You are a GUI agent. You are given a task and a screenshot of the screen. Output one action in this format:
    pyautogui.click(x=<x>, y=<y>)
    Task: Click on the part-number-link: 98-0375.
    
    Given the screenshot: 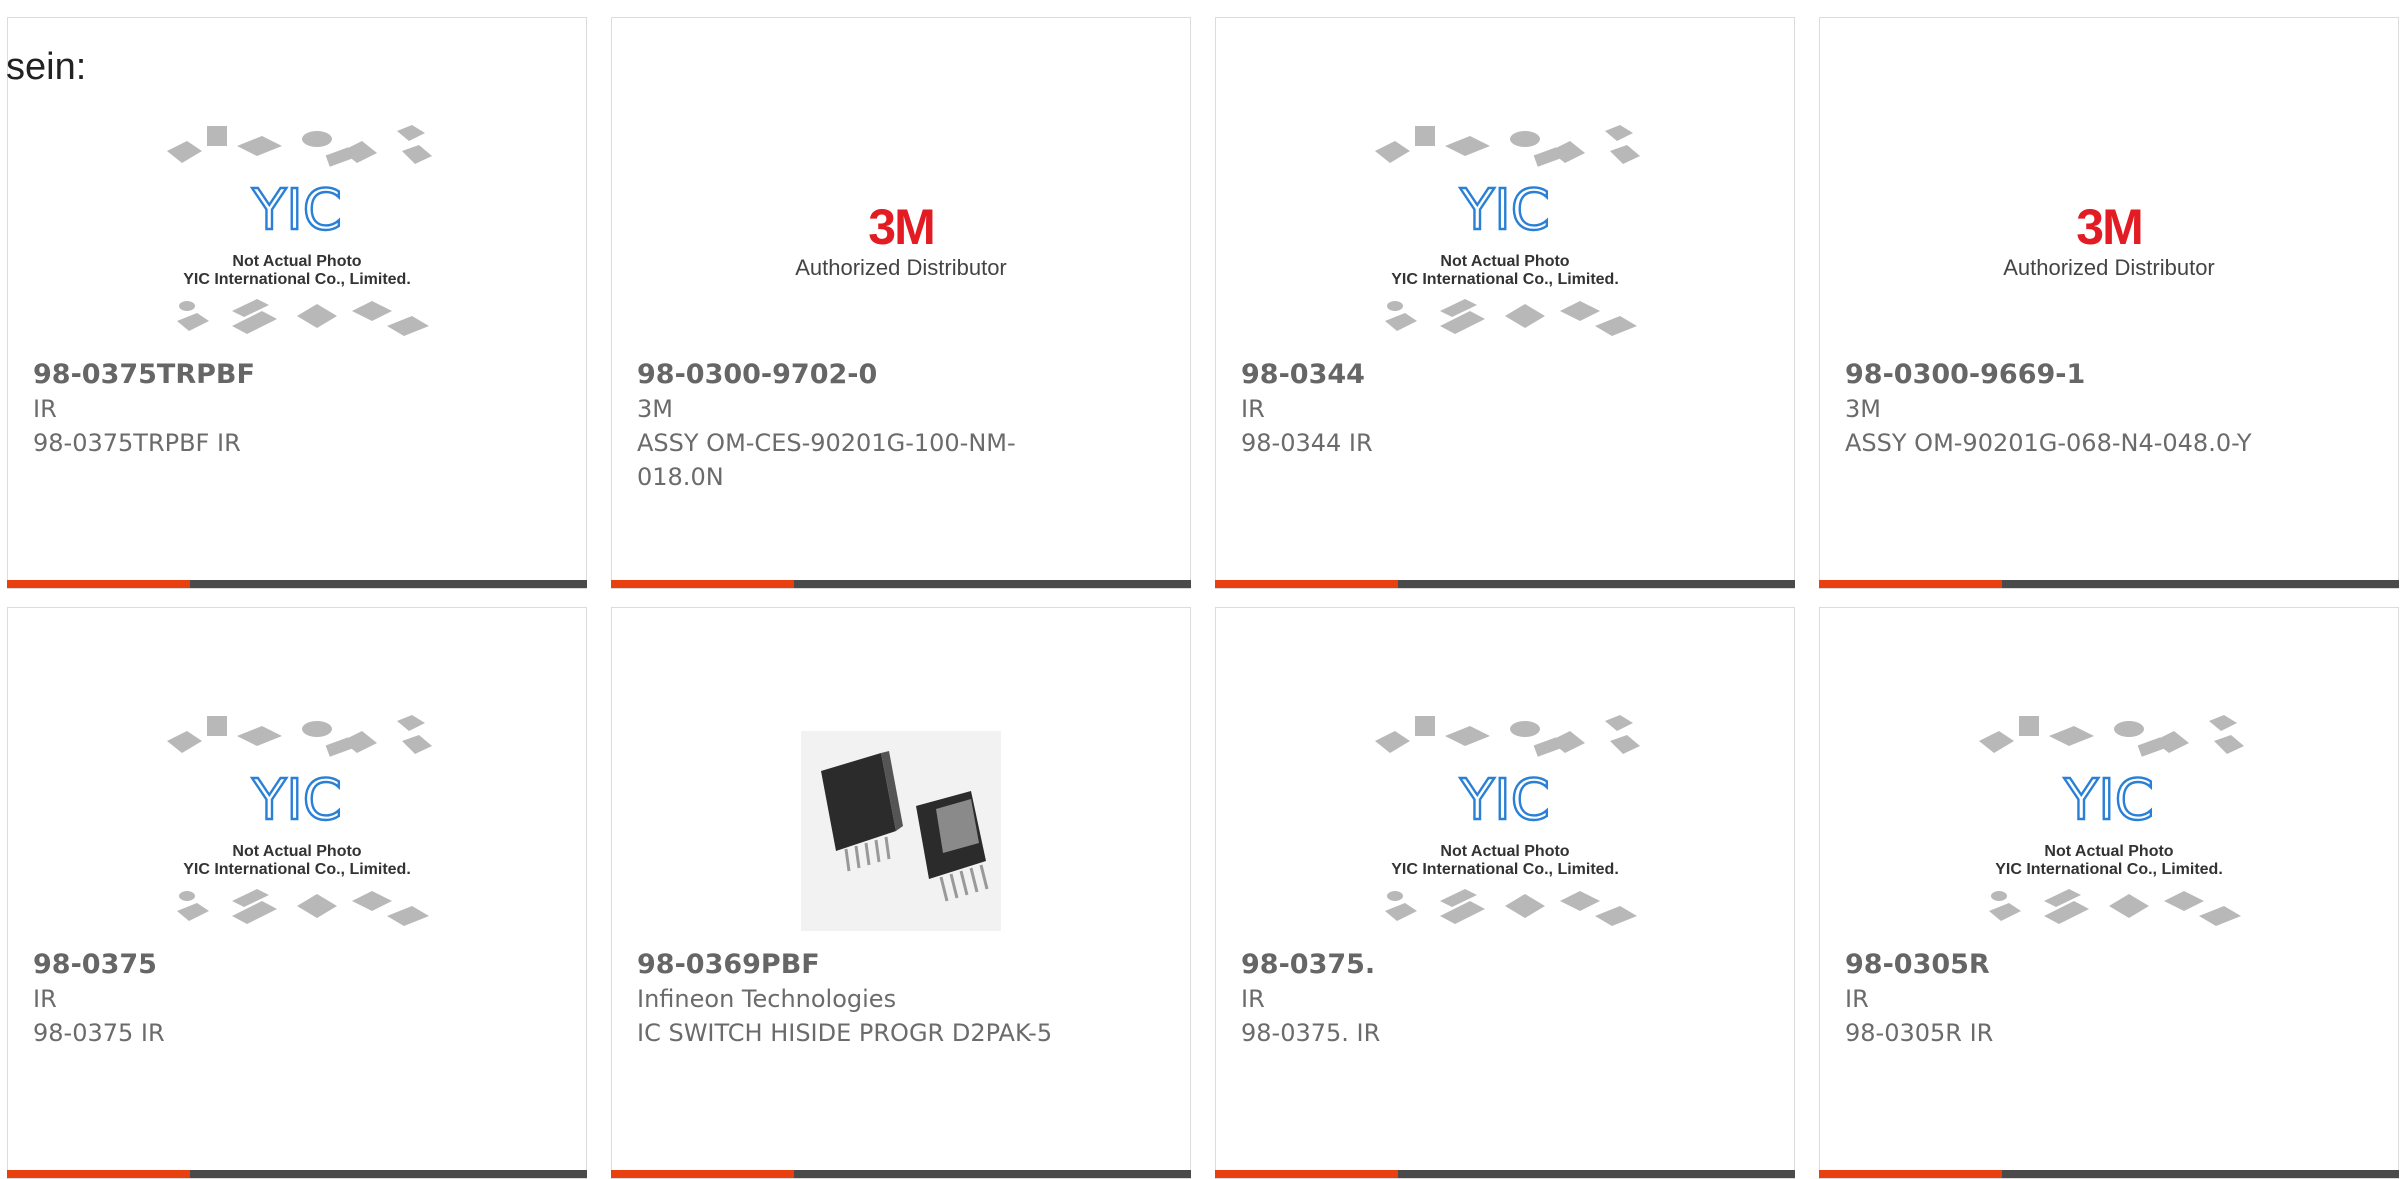 What is the action you would take?
    pyautogui.click(x=1461, y=965)
    